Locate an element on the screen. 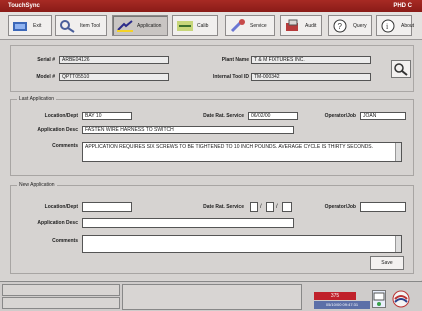 The height and width of the screenshot is (311, 422). new-desc-field is located at coordinates (188, 223).